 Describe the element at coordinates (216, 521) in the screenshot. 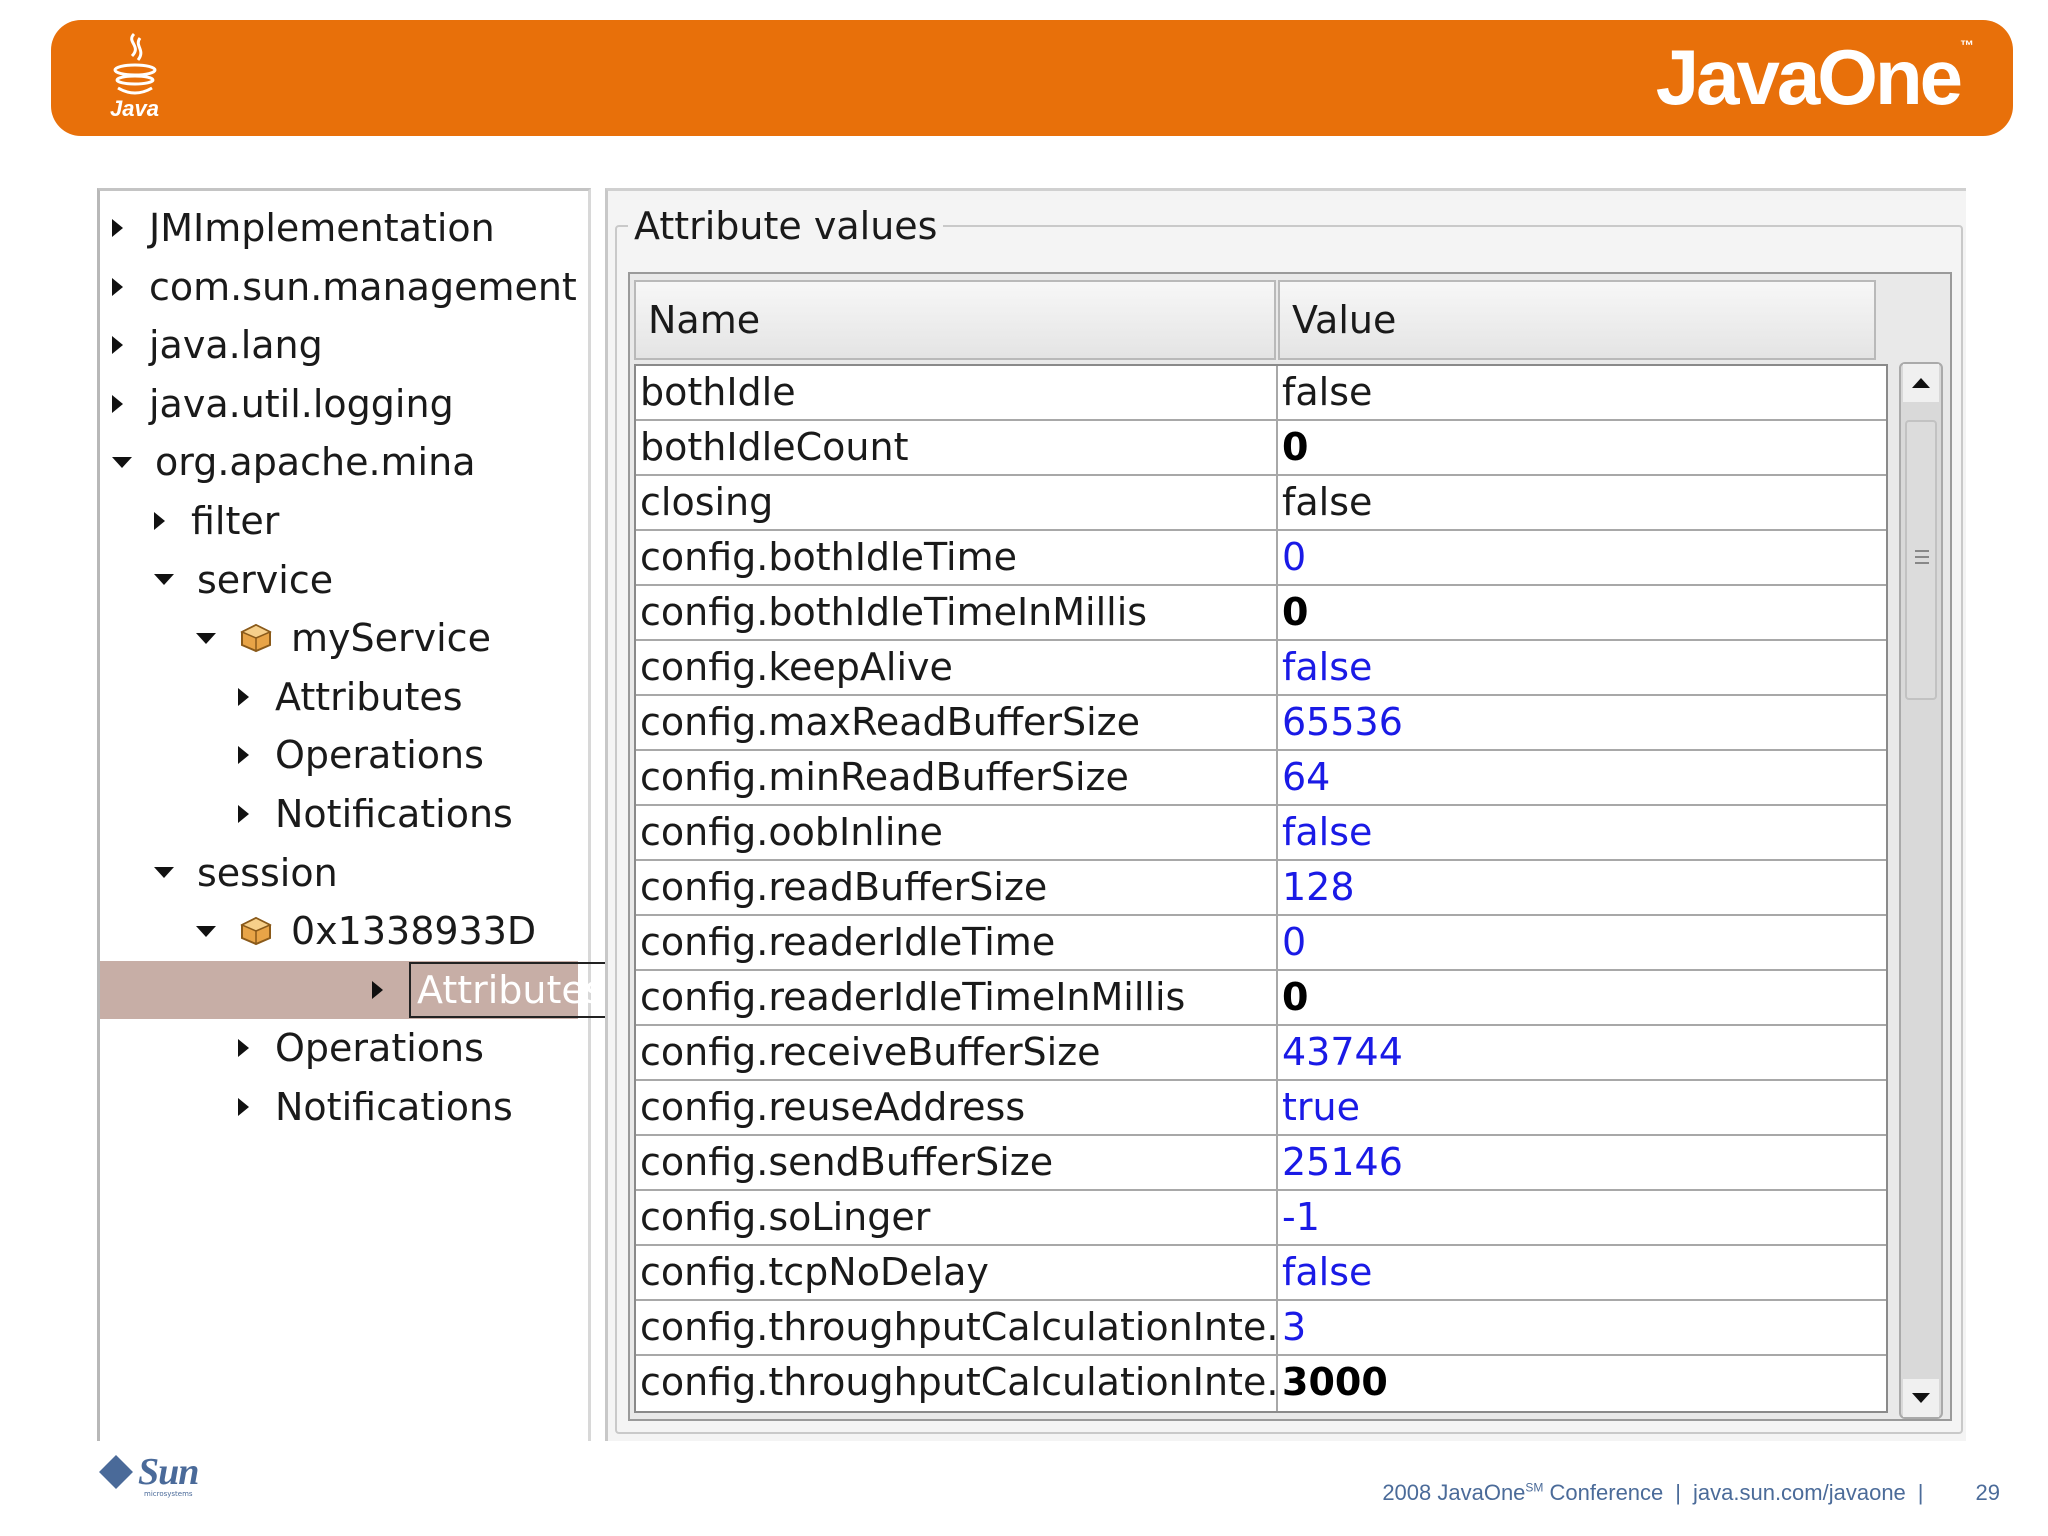

I see `tree-item: filter` at that location.